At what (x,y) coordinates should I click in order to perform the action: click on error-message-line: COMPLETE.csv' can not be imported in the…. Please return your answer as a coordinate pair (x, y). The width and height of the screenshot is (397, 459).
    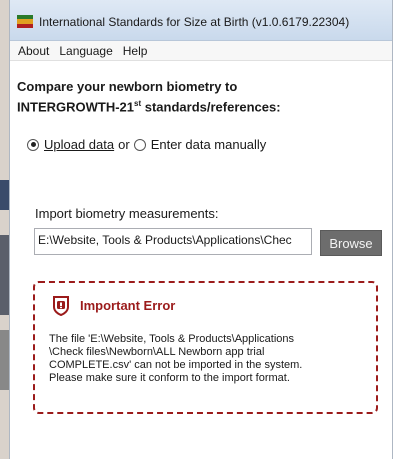
    Looking at the image, I should click on (176, 365).